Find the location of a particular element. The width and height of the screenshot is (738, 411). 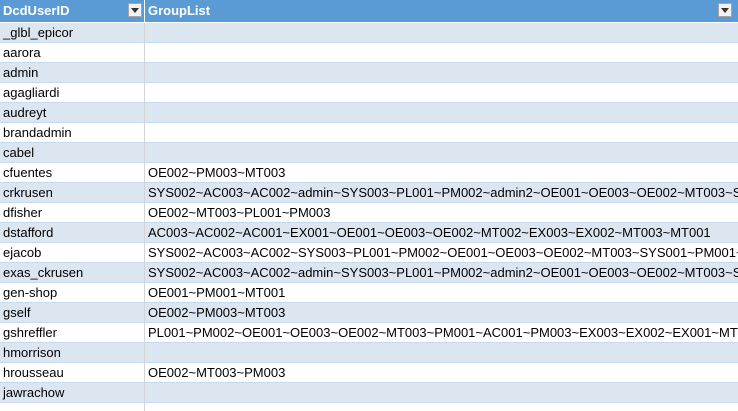

cell-dcd-user-id: audreyt is located at coordinates (72, 112).